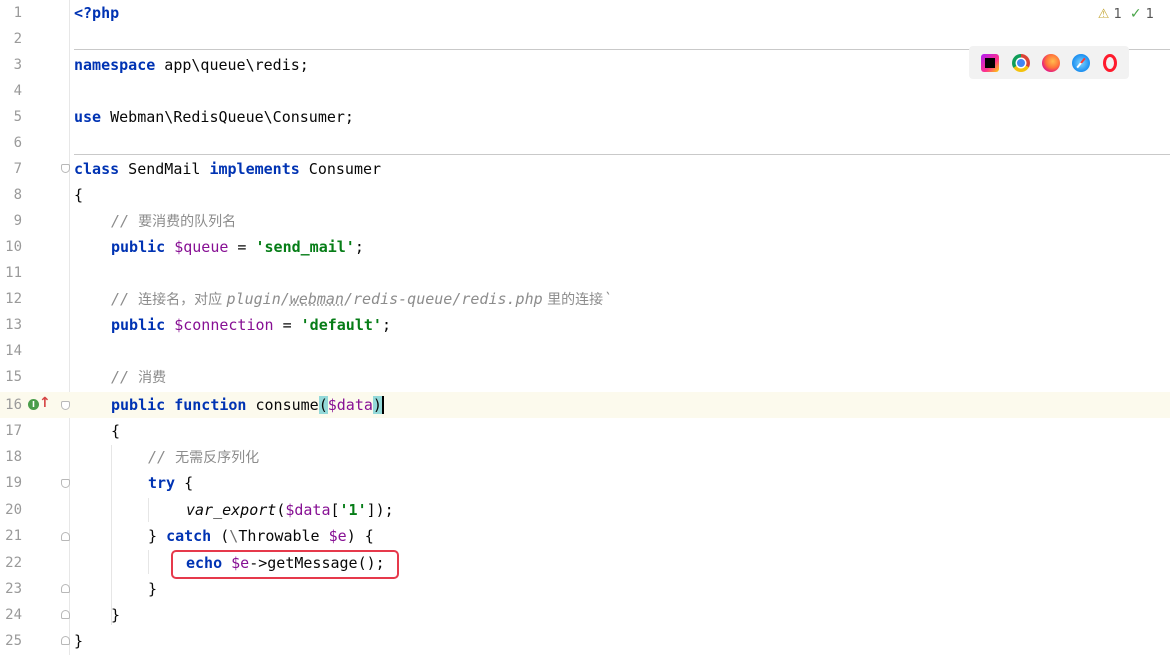  I want to click on highlight-annotation-box, so click(285, 564).